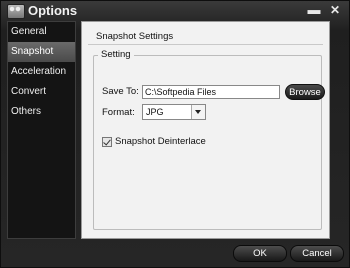 This screenshot has width=350, height=268. What do you see at coordinates (211, 92) in the screenshot?
I see `save-path-field` at bounding box center [211, 92].